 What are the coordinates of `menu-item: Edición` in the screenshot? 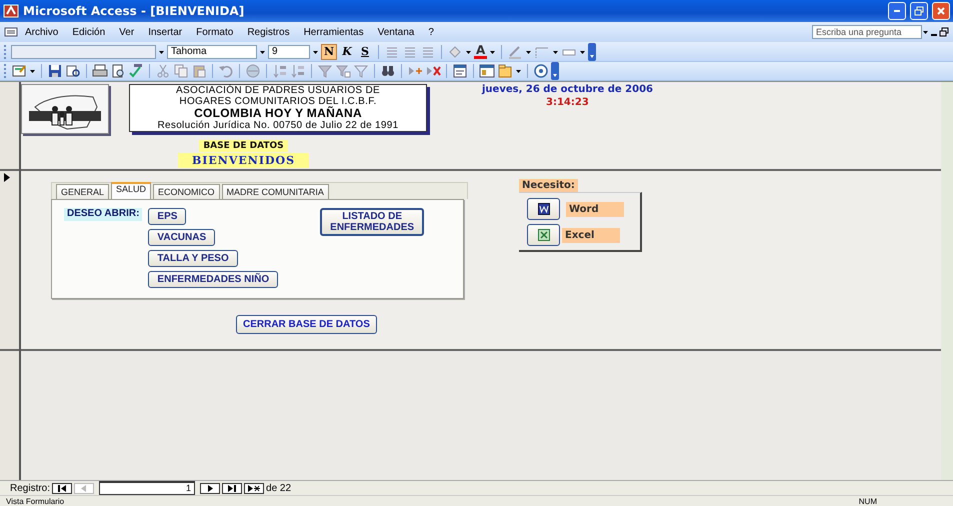 It's located at (88, 32).